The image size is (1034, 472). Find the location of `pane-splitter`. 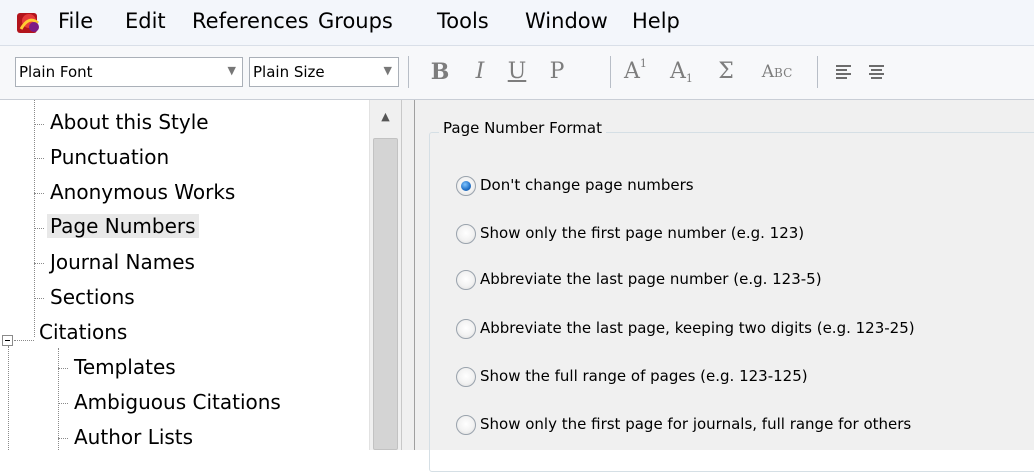

pane-splitter is located at coordinates (408, 275).